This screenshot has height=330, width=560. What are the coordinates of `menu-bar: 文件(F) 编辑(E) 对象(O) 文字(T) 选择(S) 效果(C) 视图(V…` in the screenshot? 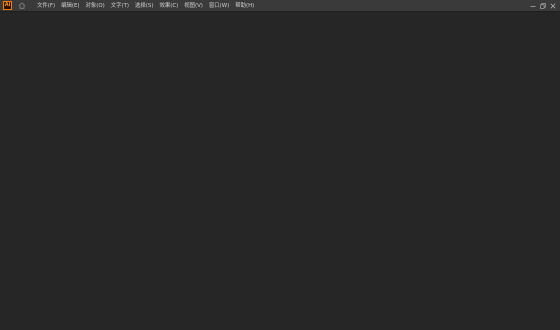 It's located at (148, 6).